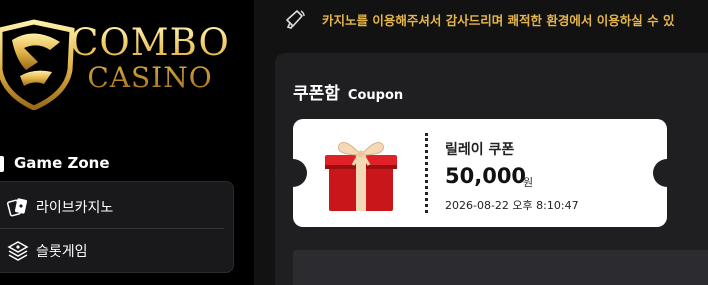 The height and width of the screenshot is (285, 708). What do you see at coordinates (150, 77) in the screenshot?
I see `brand-line2: CASINO` at bounding box center [150, 77].